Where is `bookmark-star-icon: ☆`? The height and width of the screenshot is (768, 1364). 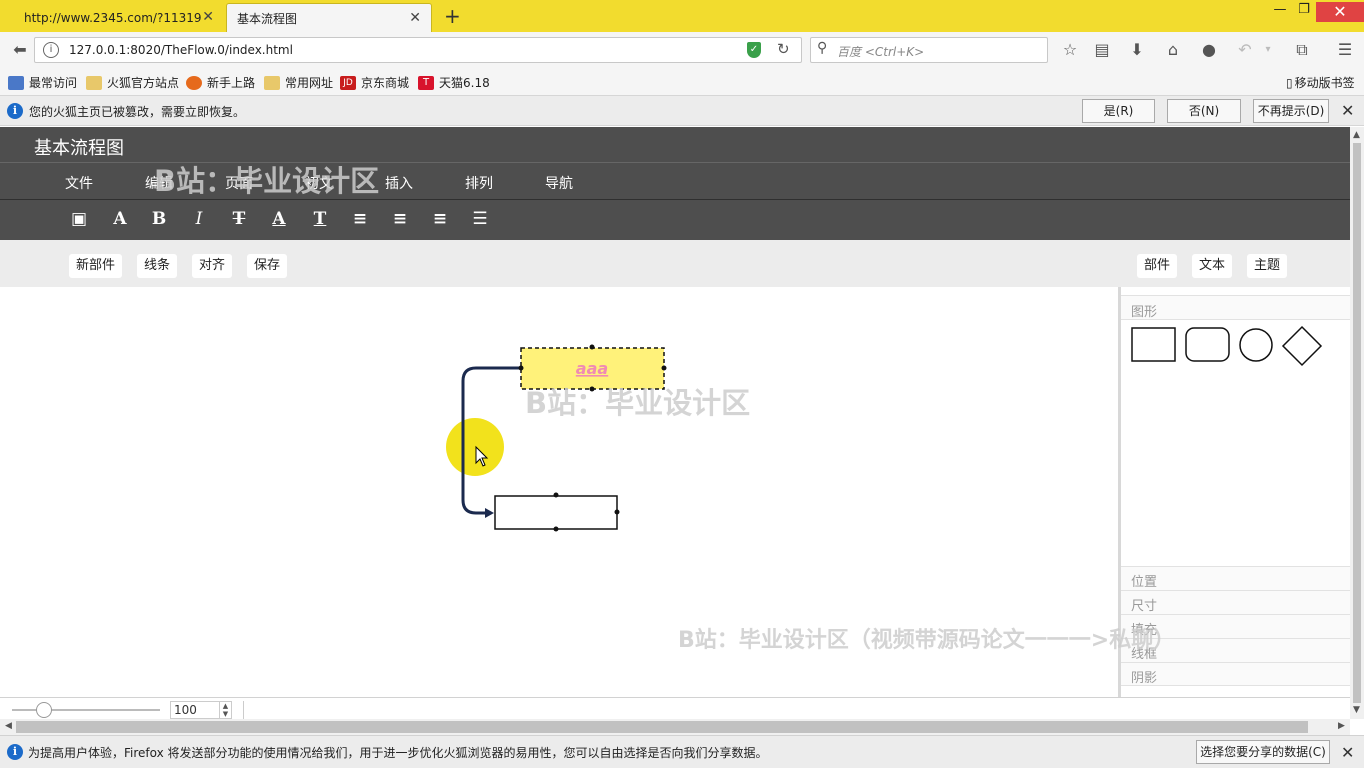
bookmark-star-icon: ☆ is located at coordinates (1070, 50).